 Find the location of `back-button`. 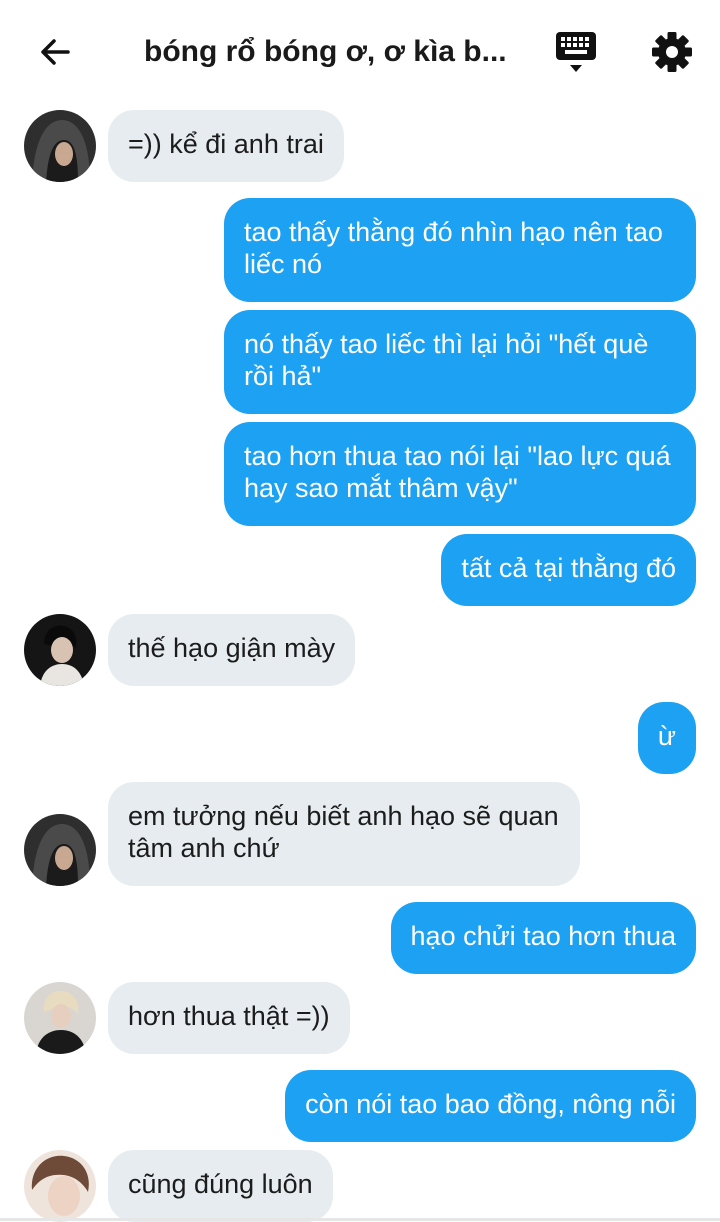

back-button is located at coordinates (56, 52).